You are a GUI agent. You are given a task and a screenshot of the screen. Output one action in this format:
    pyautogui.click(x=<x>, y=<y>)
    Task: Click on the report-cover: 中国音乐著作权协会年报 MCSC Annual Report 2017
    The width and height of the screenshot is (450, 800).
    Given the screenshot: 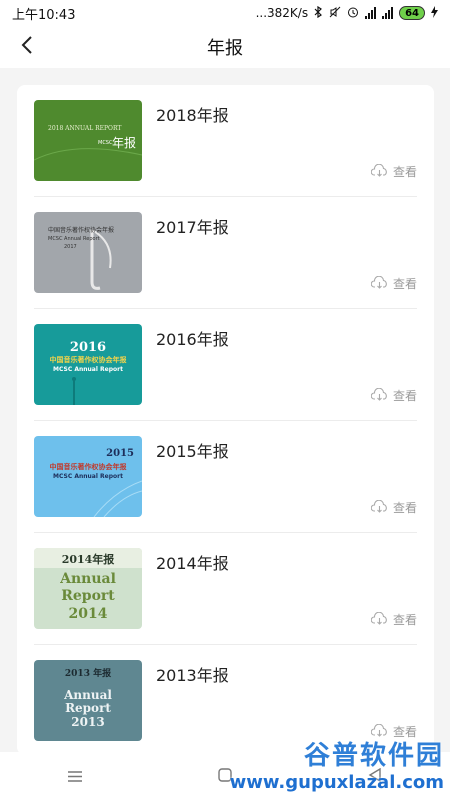 What is the action you would take?
    pyautogui.click(x=88, y=252)
    